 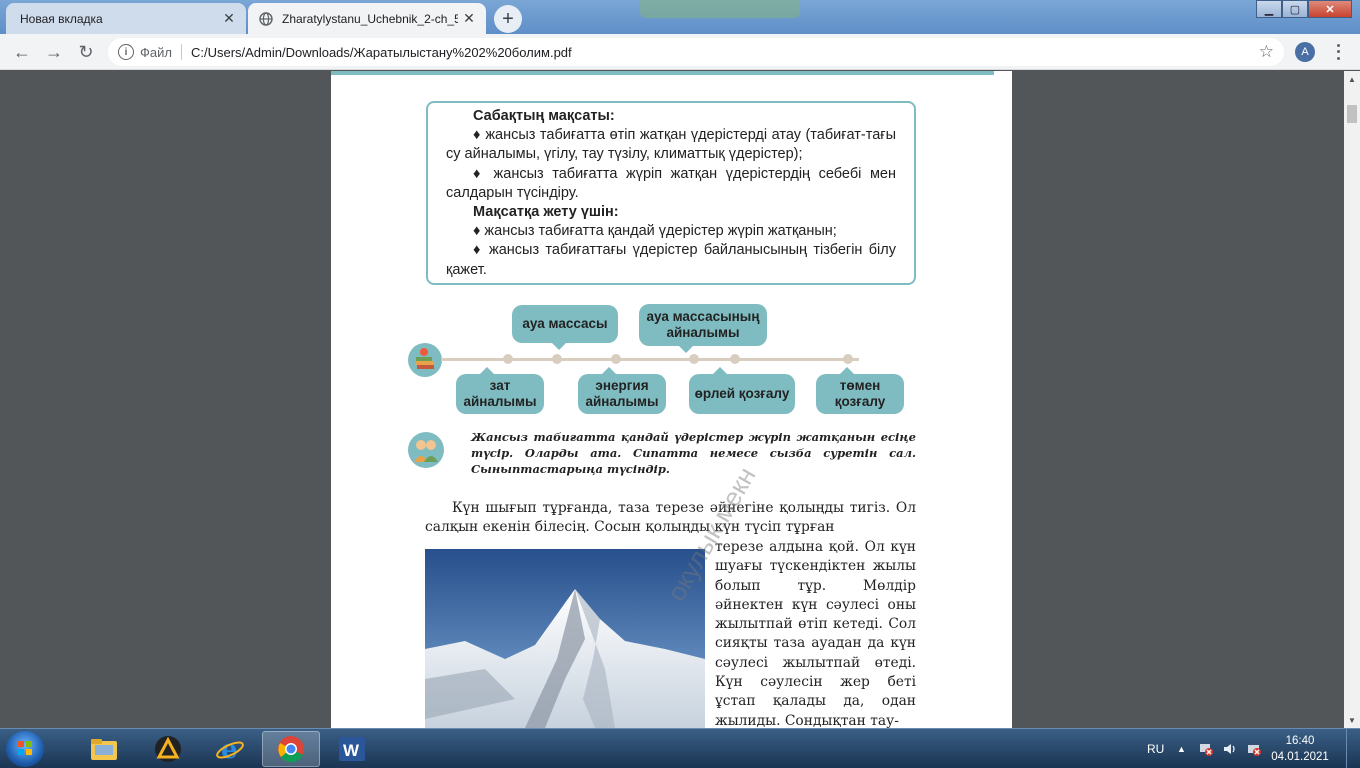 I want to click on reload-button: ↻, so click(x=86, y=52).